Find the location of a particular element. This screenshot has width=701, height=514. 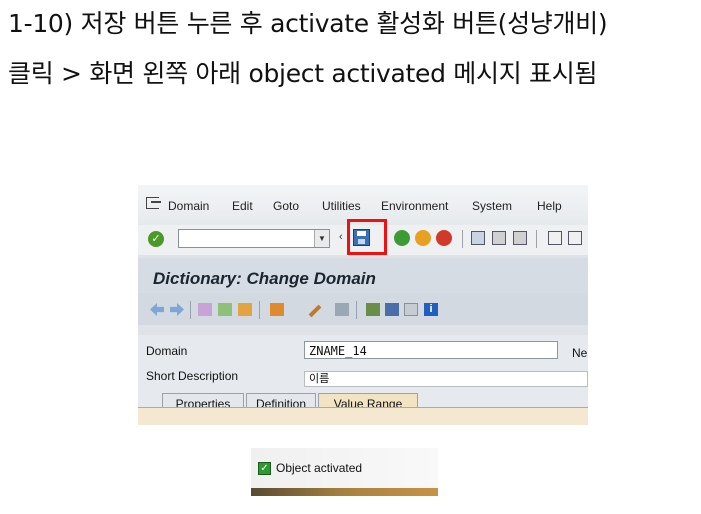

tab-content is located at coordinates (363, 416).